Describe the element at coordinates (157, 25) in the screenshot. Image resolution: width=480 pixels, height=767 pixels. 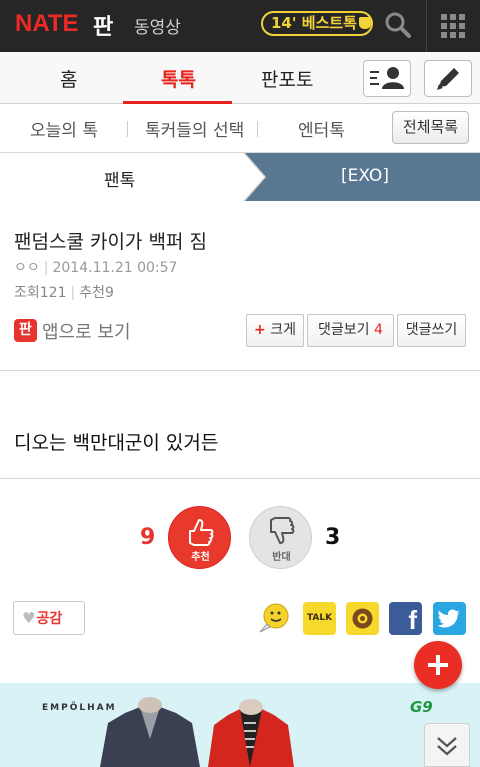
I see `video-link: 동영상` at that location.